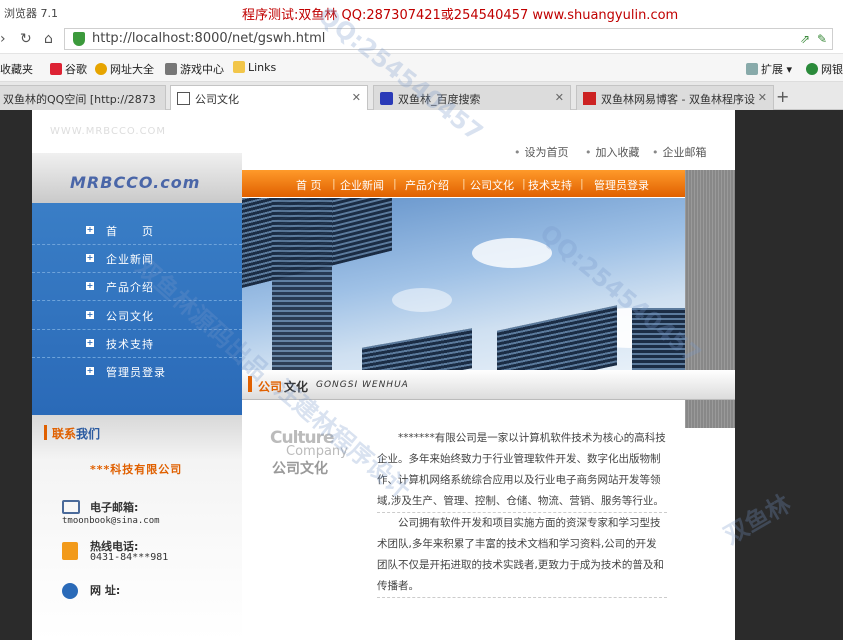  I want to click on set-home-link: • 设为首页, so click(541, 152).